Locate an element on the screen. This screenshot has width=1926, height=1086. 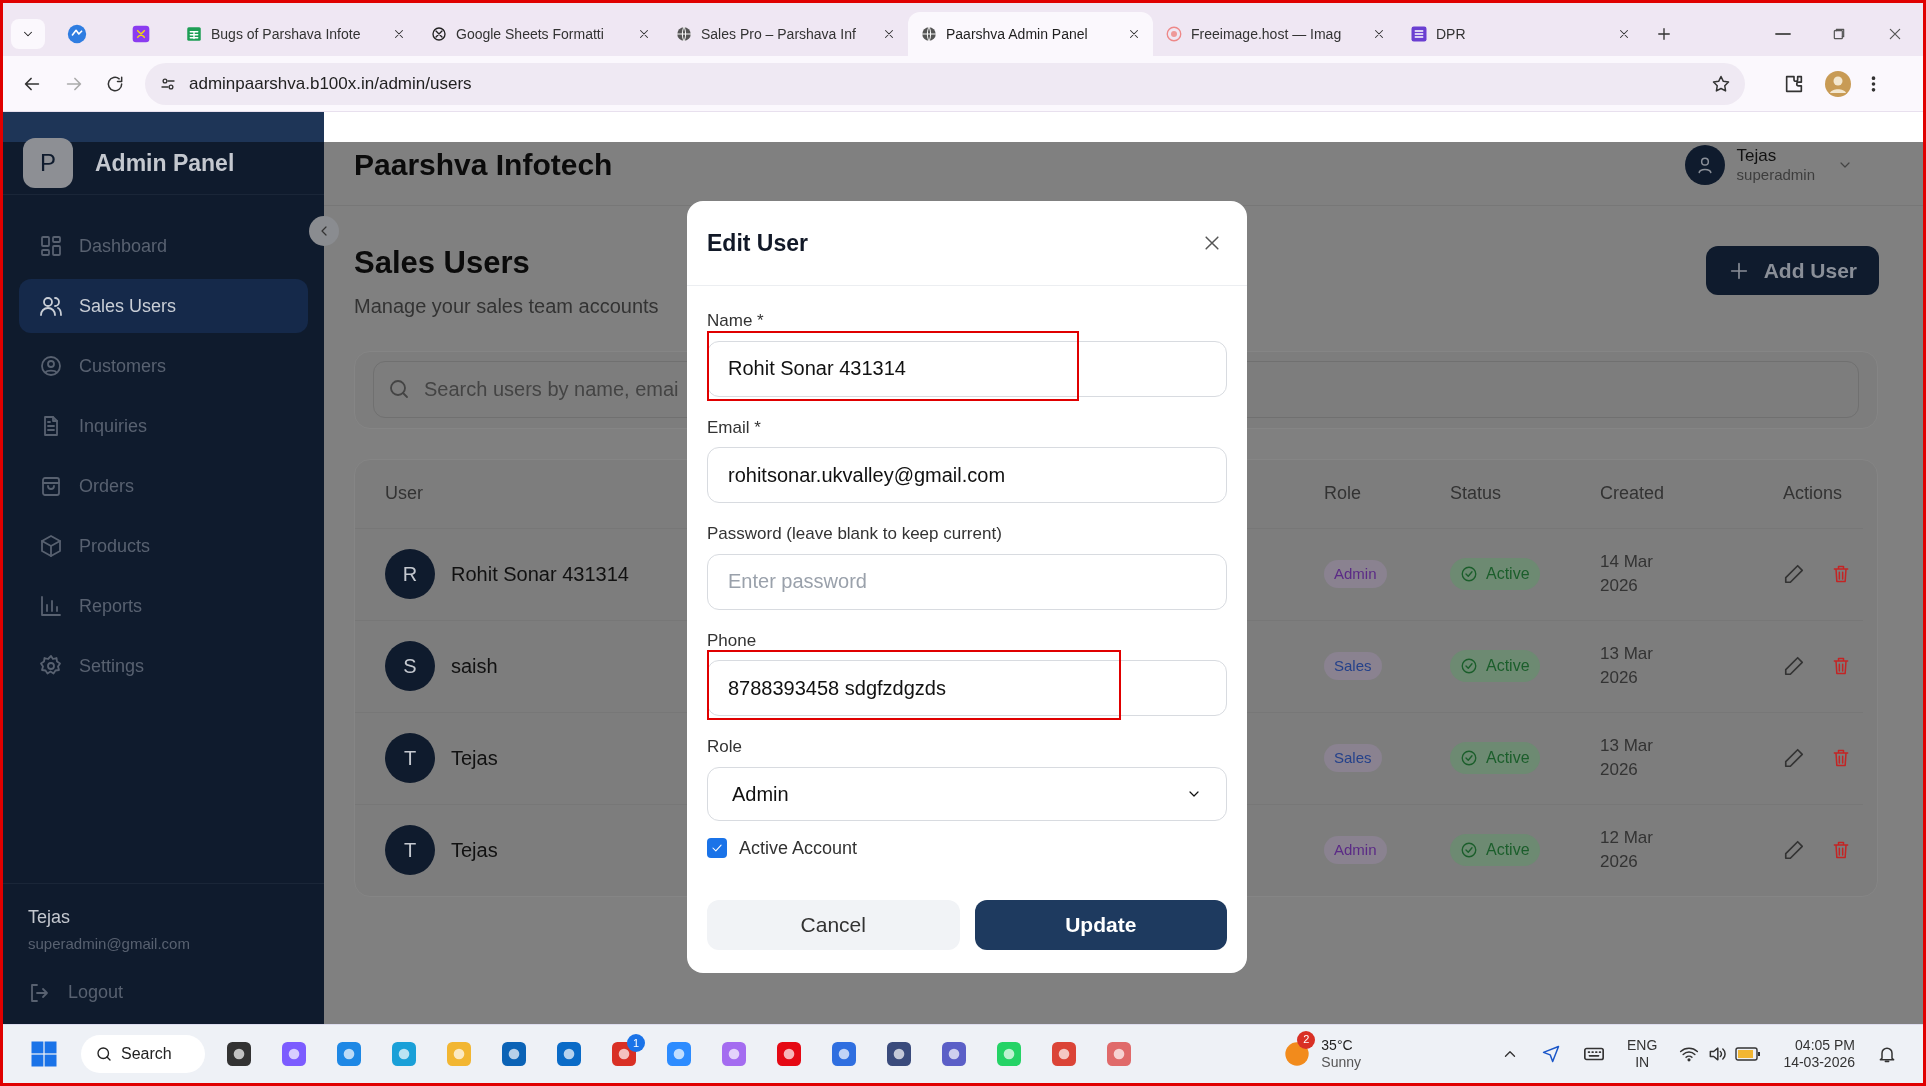
field-label: Password (leave blank to keep current) is located at coordinates (855, 534).